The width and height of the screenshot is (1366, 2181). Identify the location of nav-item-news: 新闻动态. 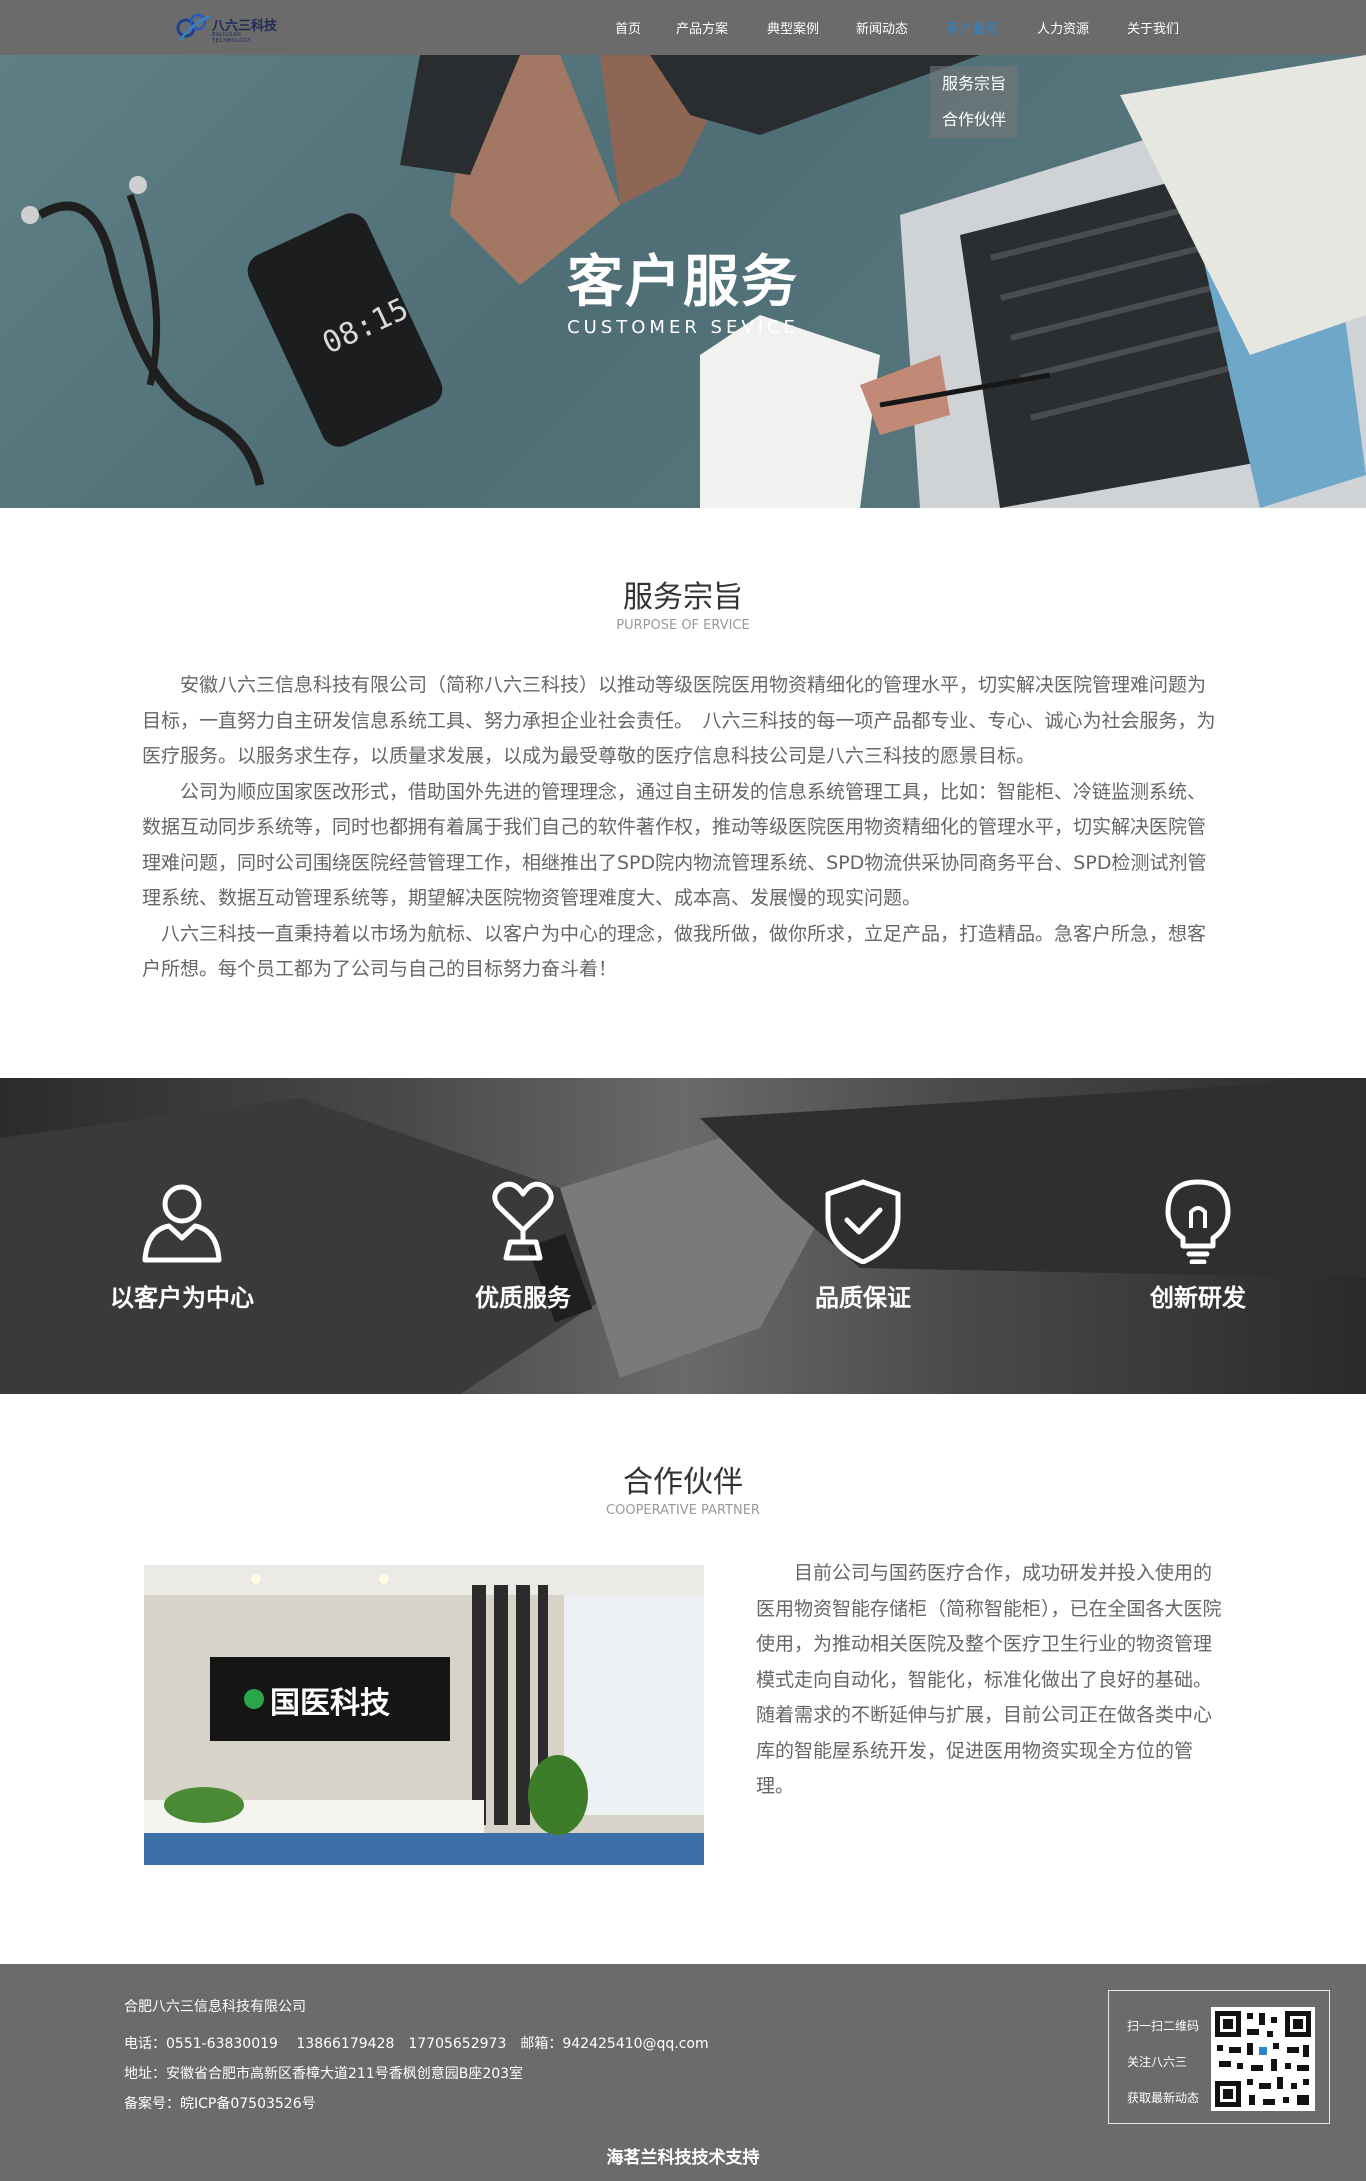
(882, 27).